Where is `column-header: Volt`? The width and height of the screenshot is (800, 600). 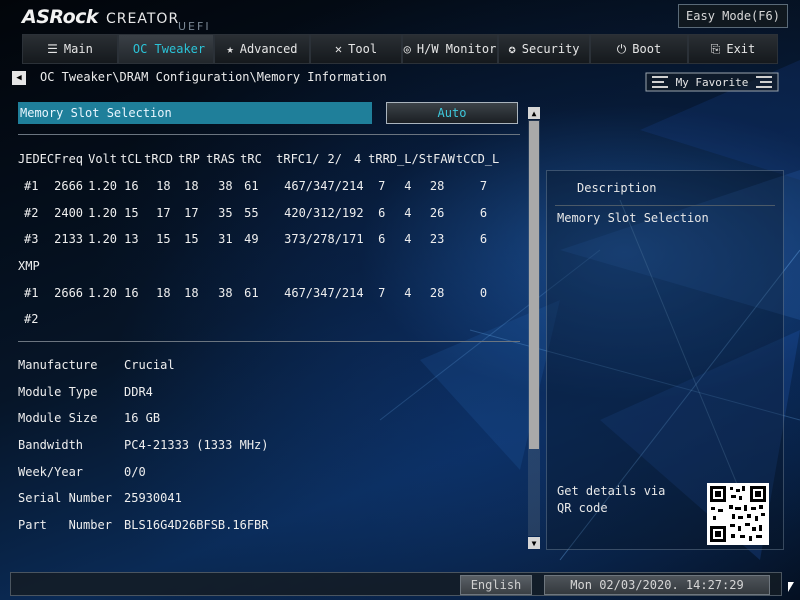 column-header: Volt is located at coordinates (103, 159).